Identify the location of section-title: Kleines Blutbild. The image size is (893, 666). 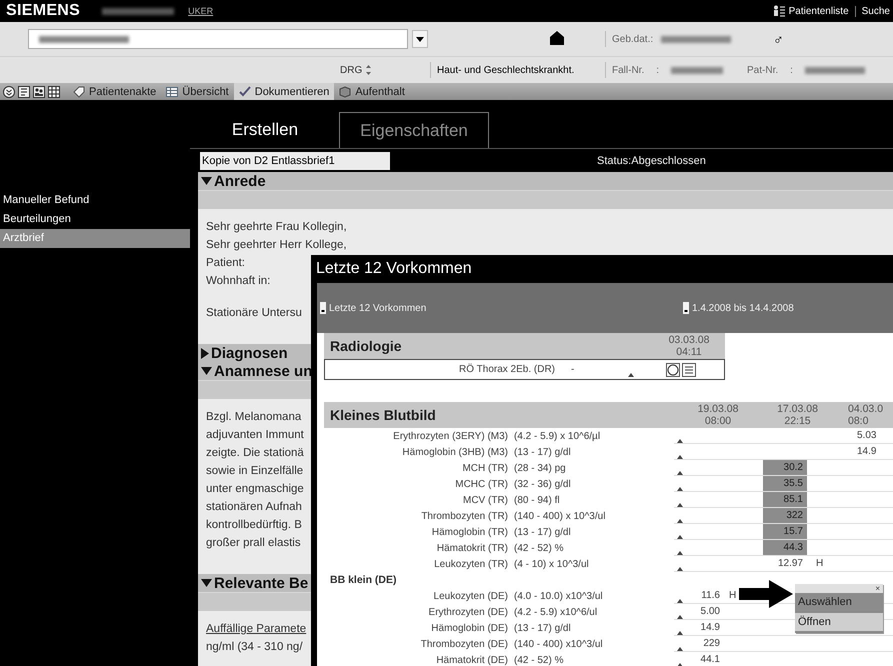
(383, 415).